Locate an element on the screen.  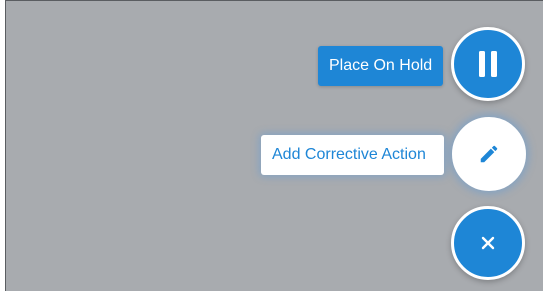
pause-icon is located at coordinates (488, 64).